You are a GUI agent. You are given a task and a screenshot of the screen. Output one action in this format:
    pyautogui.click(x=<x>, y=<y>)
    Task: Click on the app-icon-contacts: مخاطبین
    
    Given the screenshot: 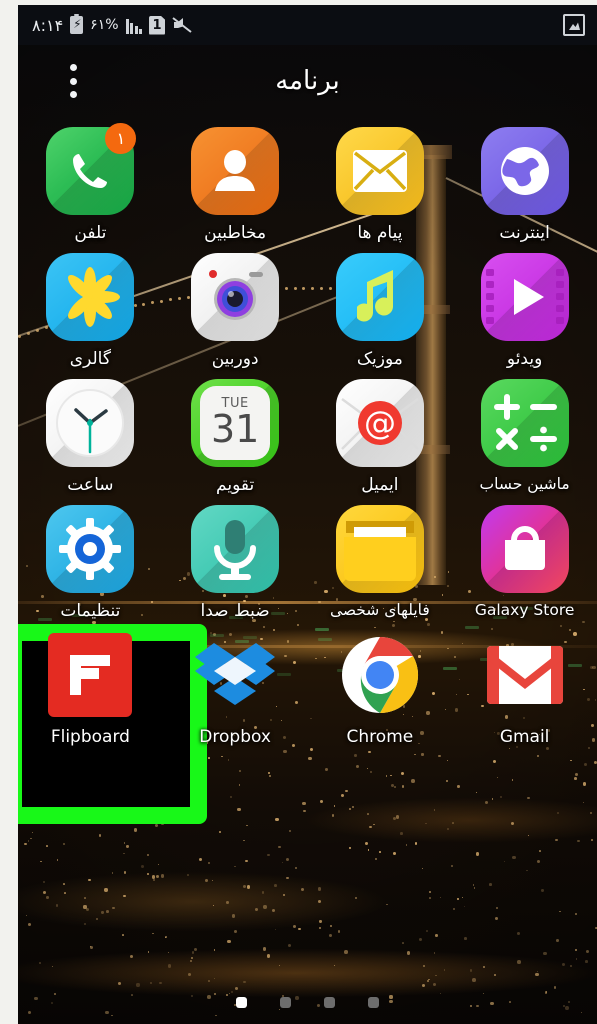 What is the action you would take?
    pyautogui.click(x=235, y=180)
    